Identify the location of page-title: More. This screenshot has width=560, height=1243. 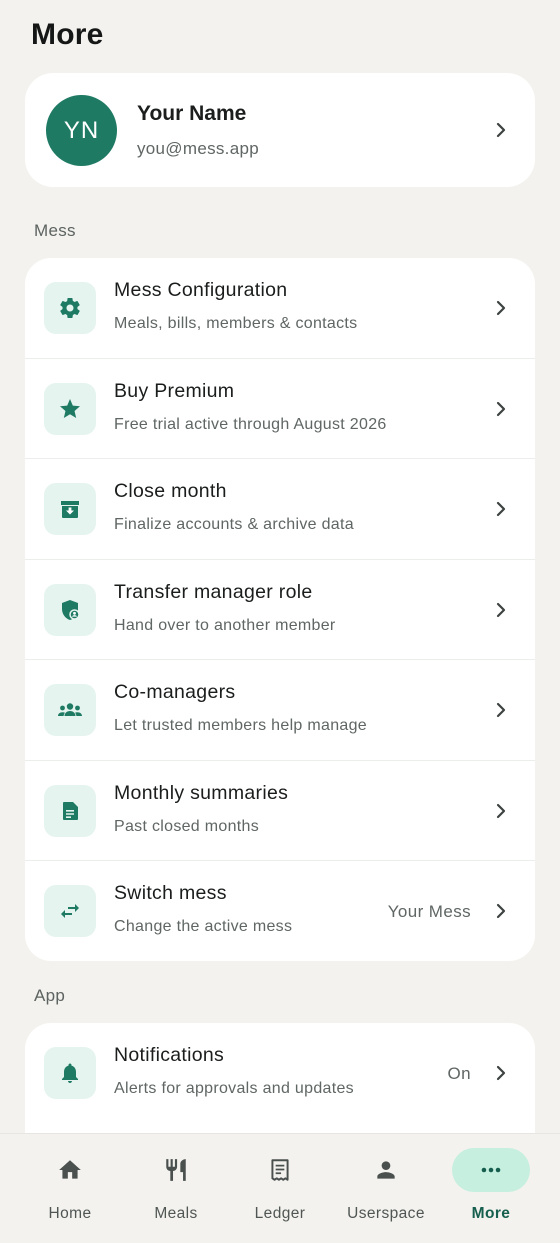
(67, 34).